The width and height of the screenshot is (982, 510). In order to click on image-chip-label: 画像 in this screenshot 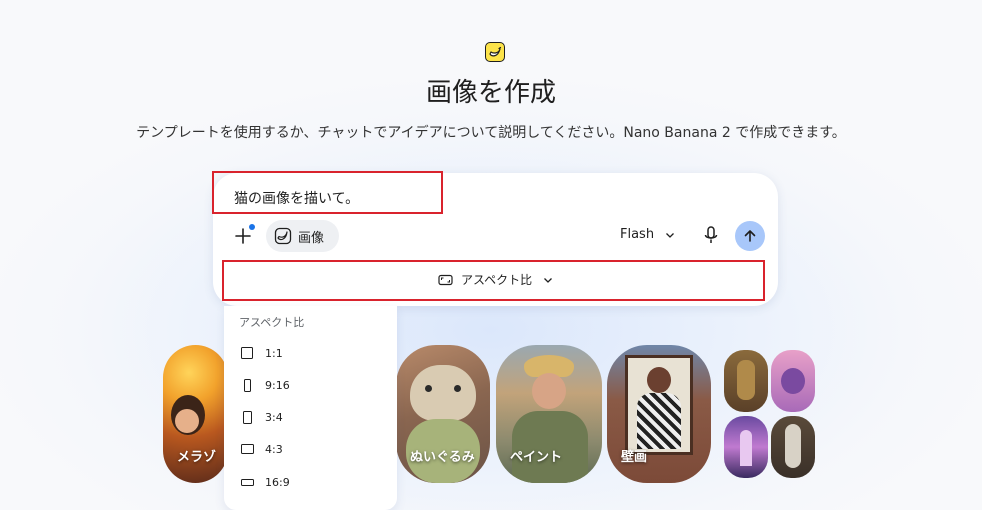, I will do `click(311, 238)`.